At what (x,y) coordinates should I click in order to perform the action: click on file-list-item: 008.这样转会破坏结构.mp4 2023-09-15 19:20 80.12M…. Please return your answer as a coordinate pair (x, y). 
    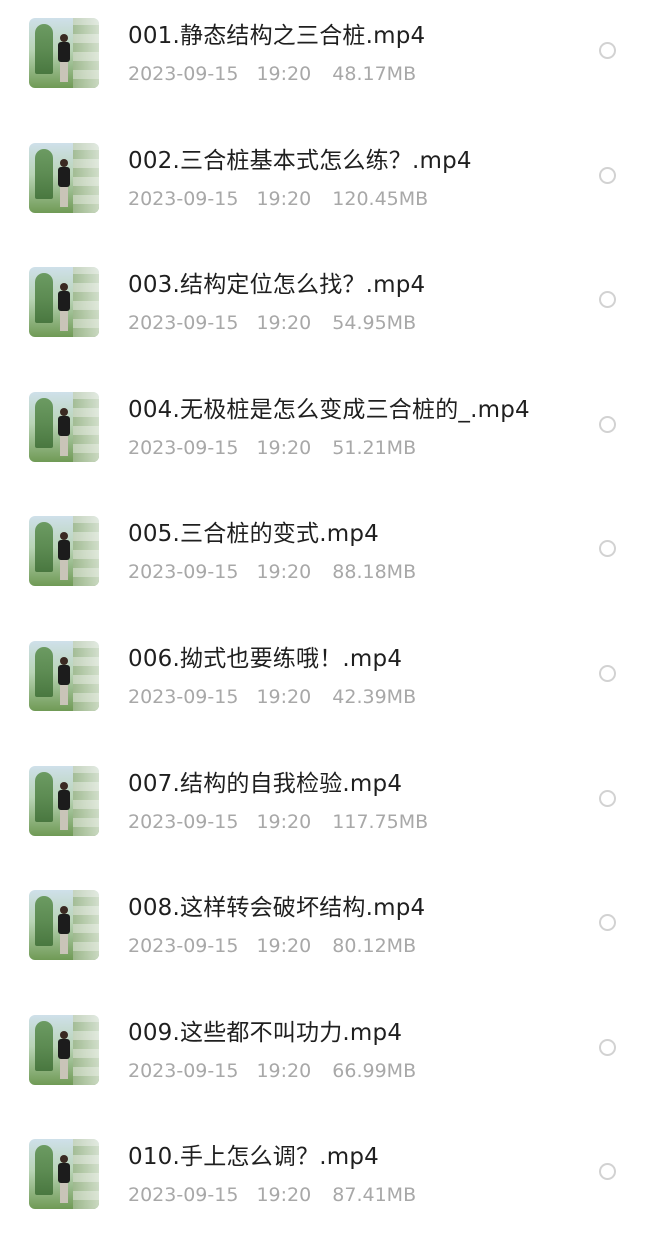
    Looking at the image, I should click on (330, 934).